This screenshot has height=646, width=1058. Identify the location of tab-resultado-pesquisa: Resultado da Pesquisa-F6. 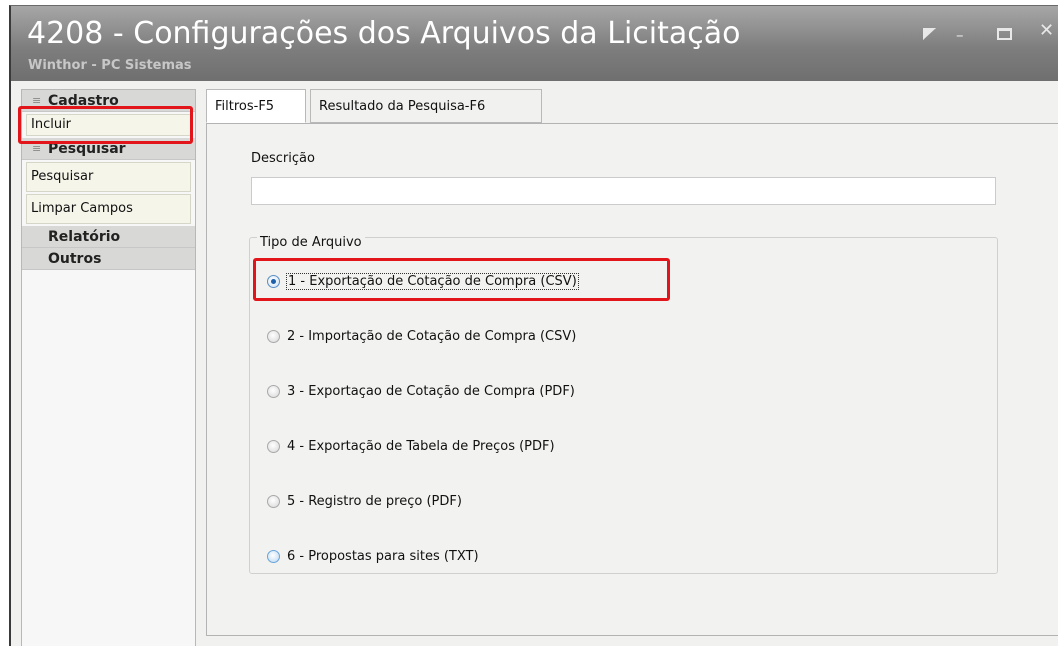
(426, 106).